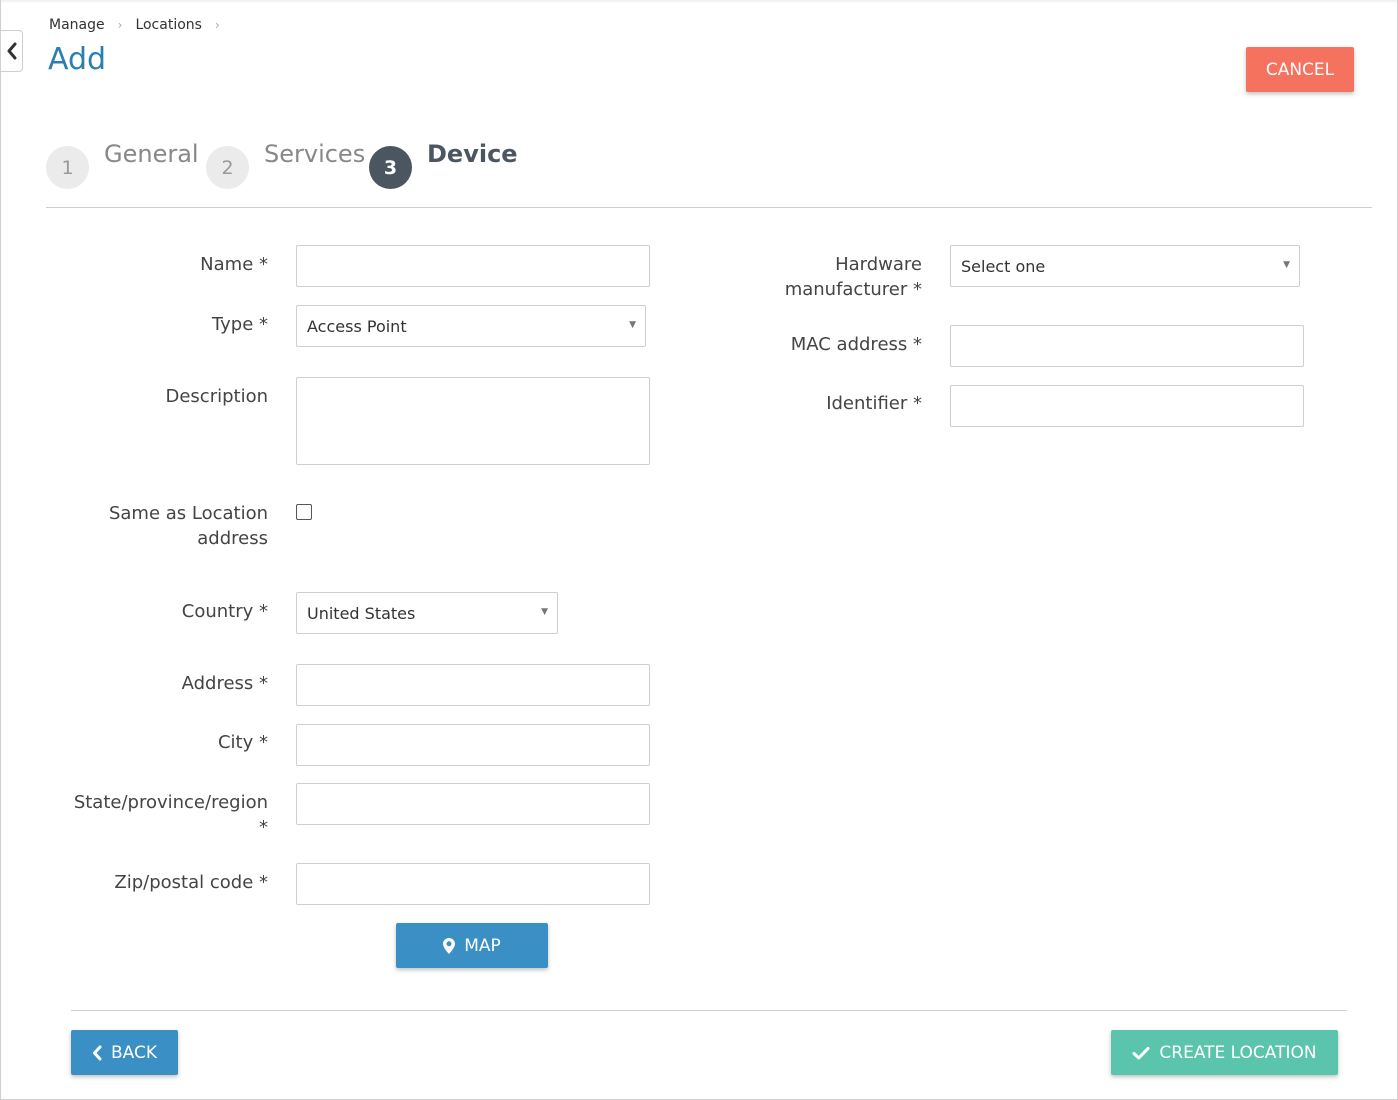  Describe the element at coordinates (227, 167) in the screenshot. I see `step-number: 2` at that location.